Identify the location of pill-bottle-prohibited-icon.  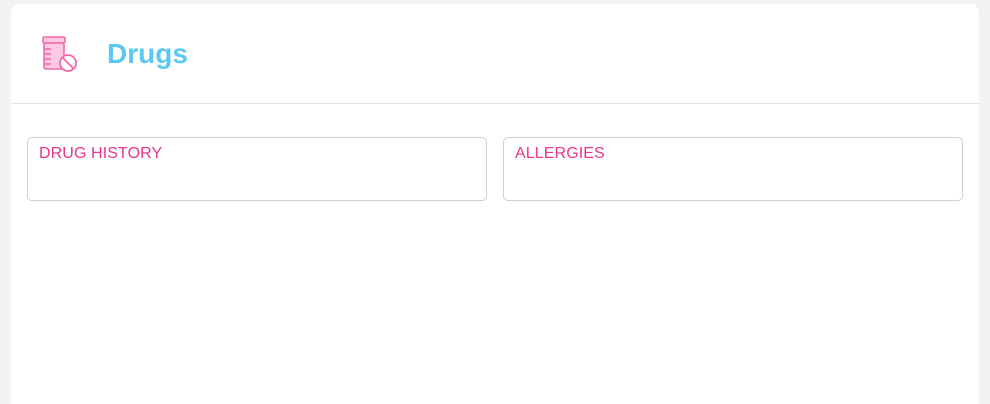
(60, 55).